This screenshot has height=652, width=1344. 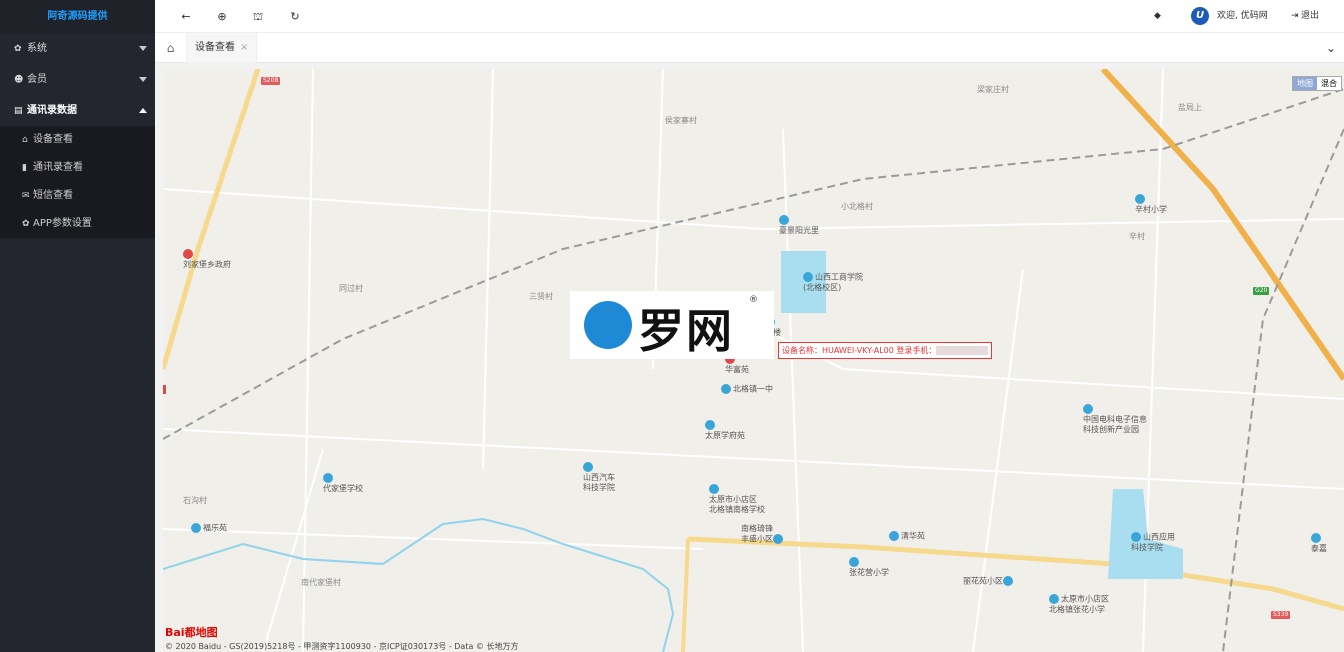 What do you see at coordinates (737, 369) in the screenshot?
I see `poi-label: 华富苑` at bounding box center [737, 369].